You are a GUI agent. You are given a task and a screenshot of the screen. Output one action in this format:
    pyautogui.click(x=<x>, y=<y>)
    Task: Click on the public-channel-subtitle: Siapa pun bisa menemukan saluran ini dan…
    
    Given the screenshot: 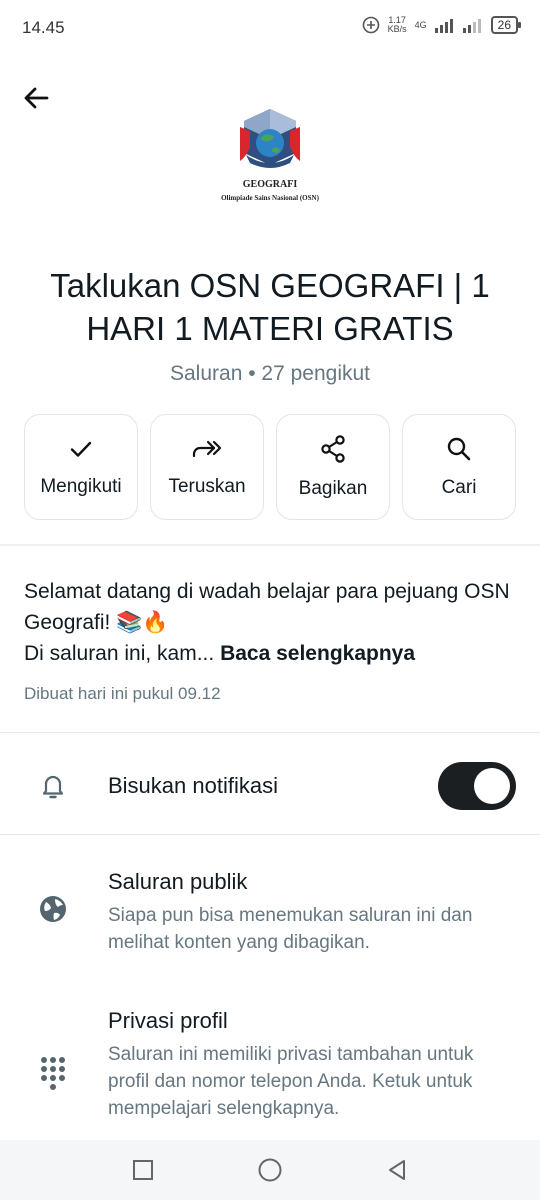 What is the action you would take?
    pyautogui.click(x=290, y=929)
    